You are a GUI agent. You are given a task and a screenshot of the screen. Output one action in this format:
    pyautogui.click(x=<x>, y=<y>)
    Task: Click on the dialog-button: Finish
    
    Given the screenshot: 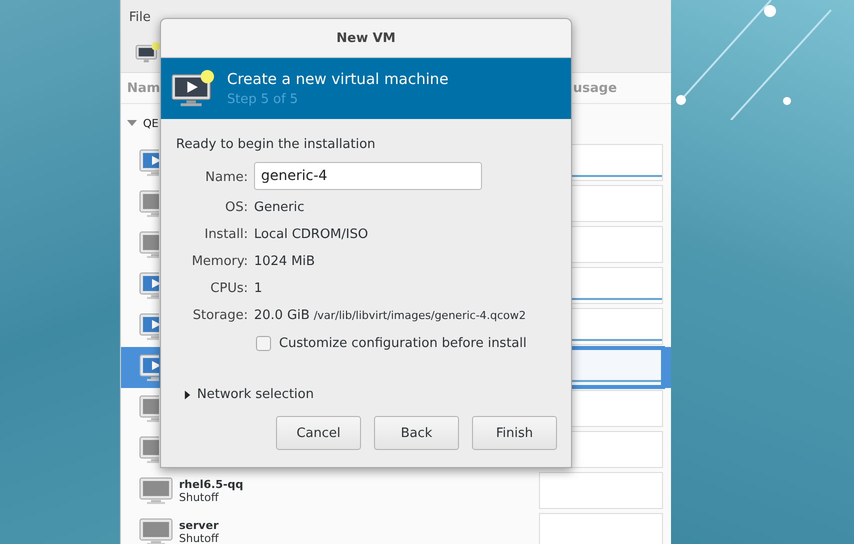 What is the action you would take?
    pyautogui.click(x=514, y=433)
    